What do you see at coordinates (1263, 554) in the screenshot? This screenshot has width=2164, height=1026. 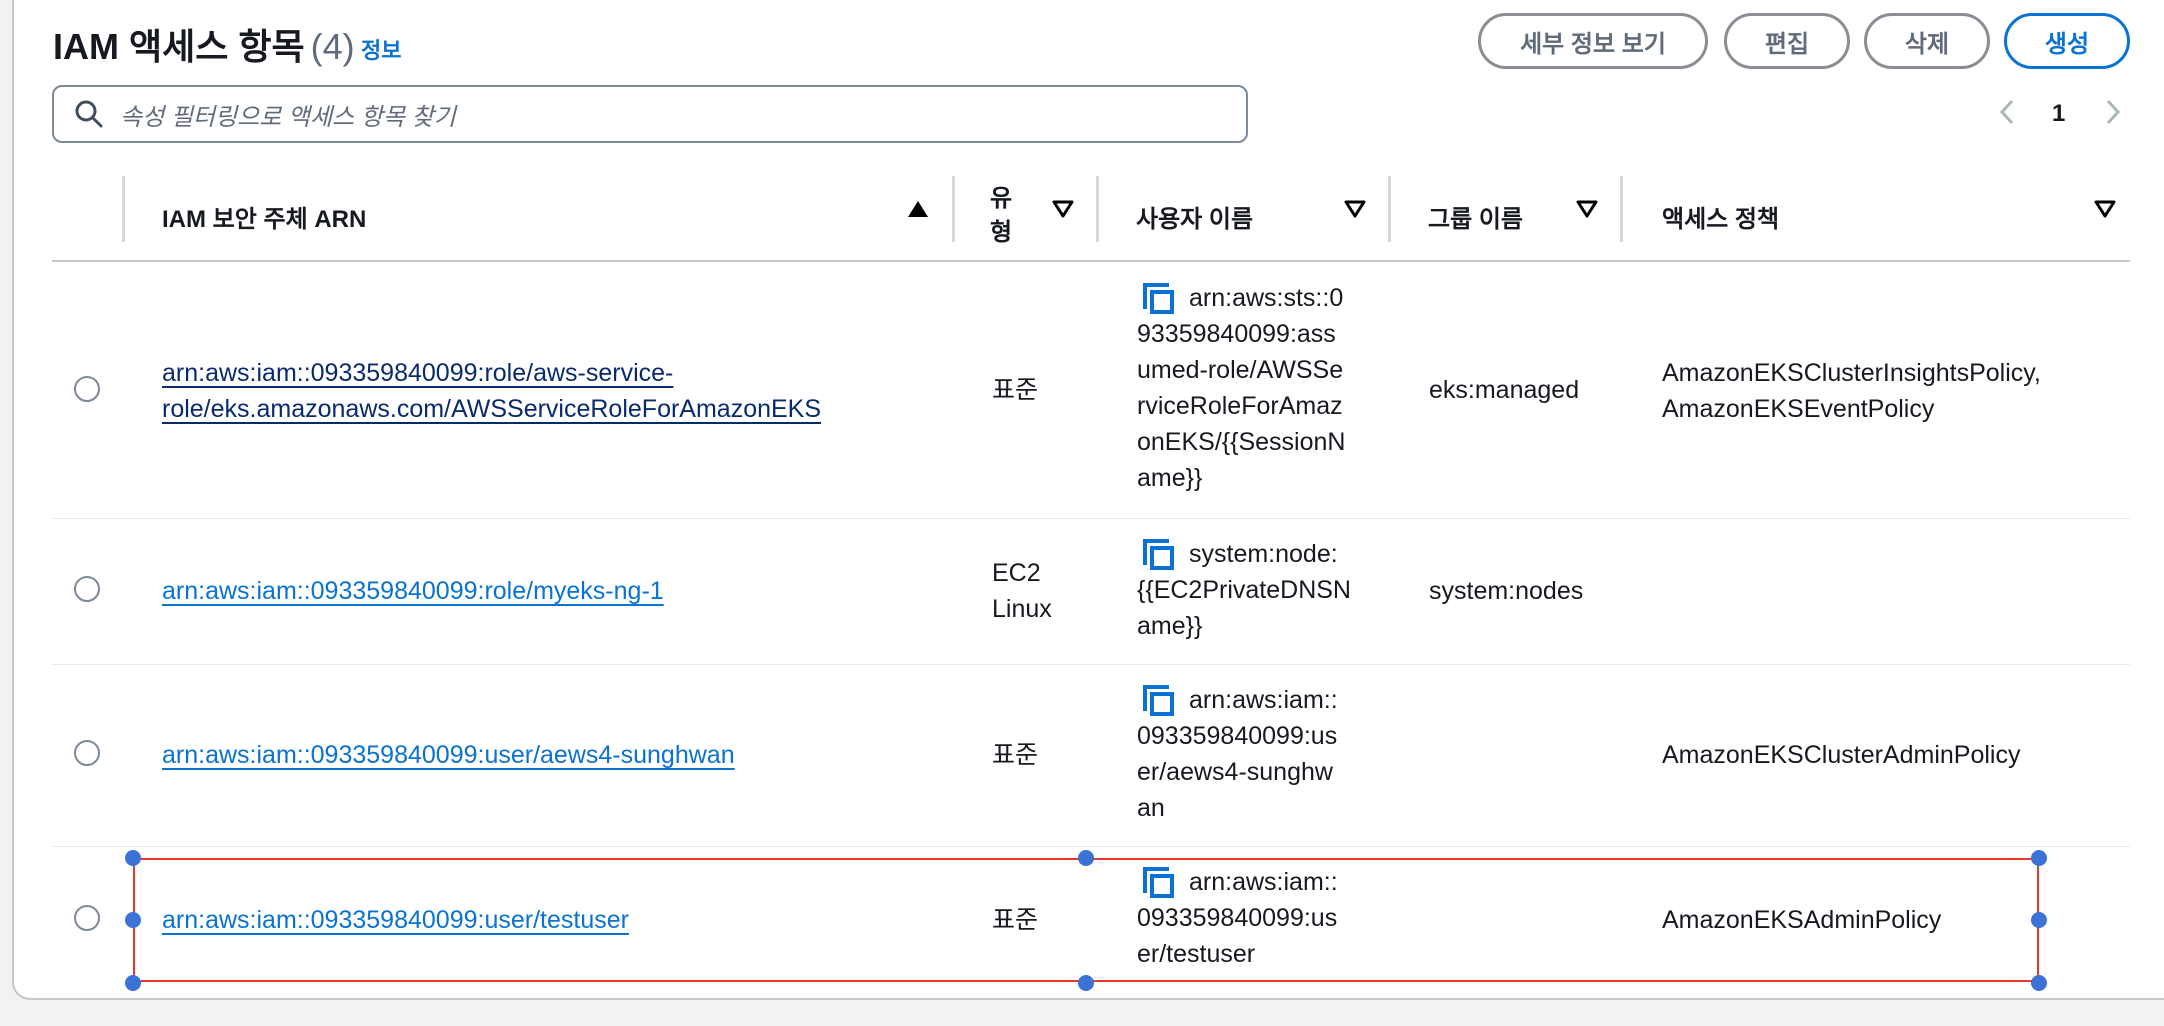 I see `username-line: system:node:` at bounding box center [1263, 554].